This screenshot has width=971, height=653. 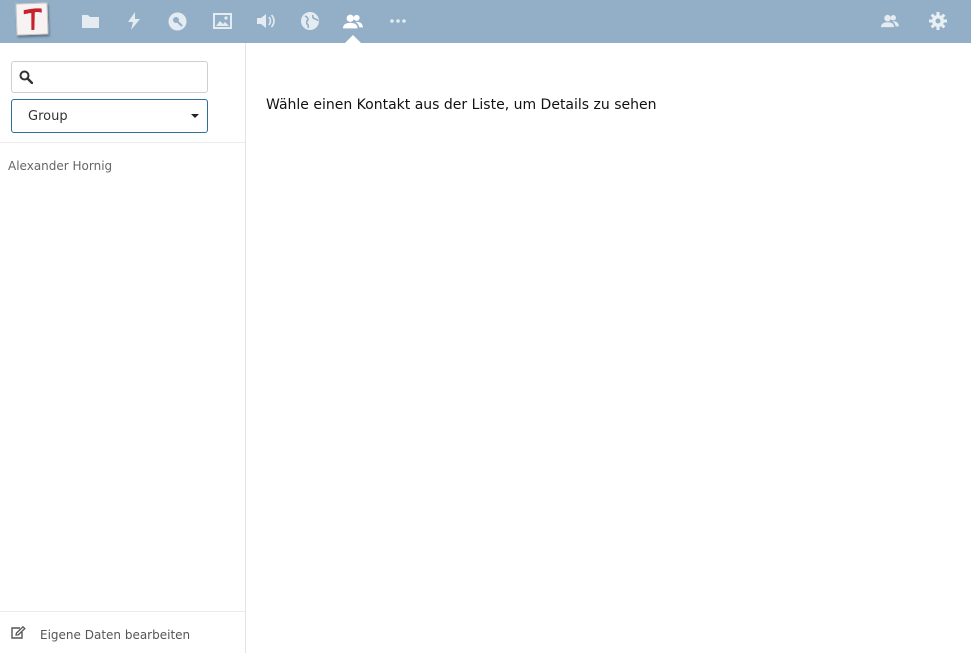 What do you see at coordinates (938, 21) in the screenshot?
I see `settings-icon` at bounding box center [938, 21].